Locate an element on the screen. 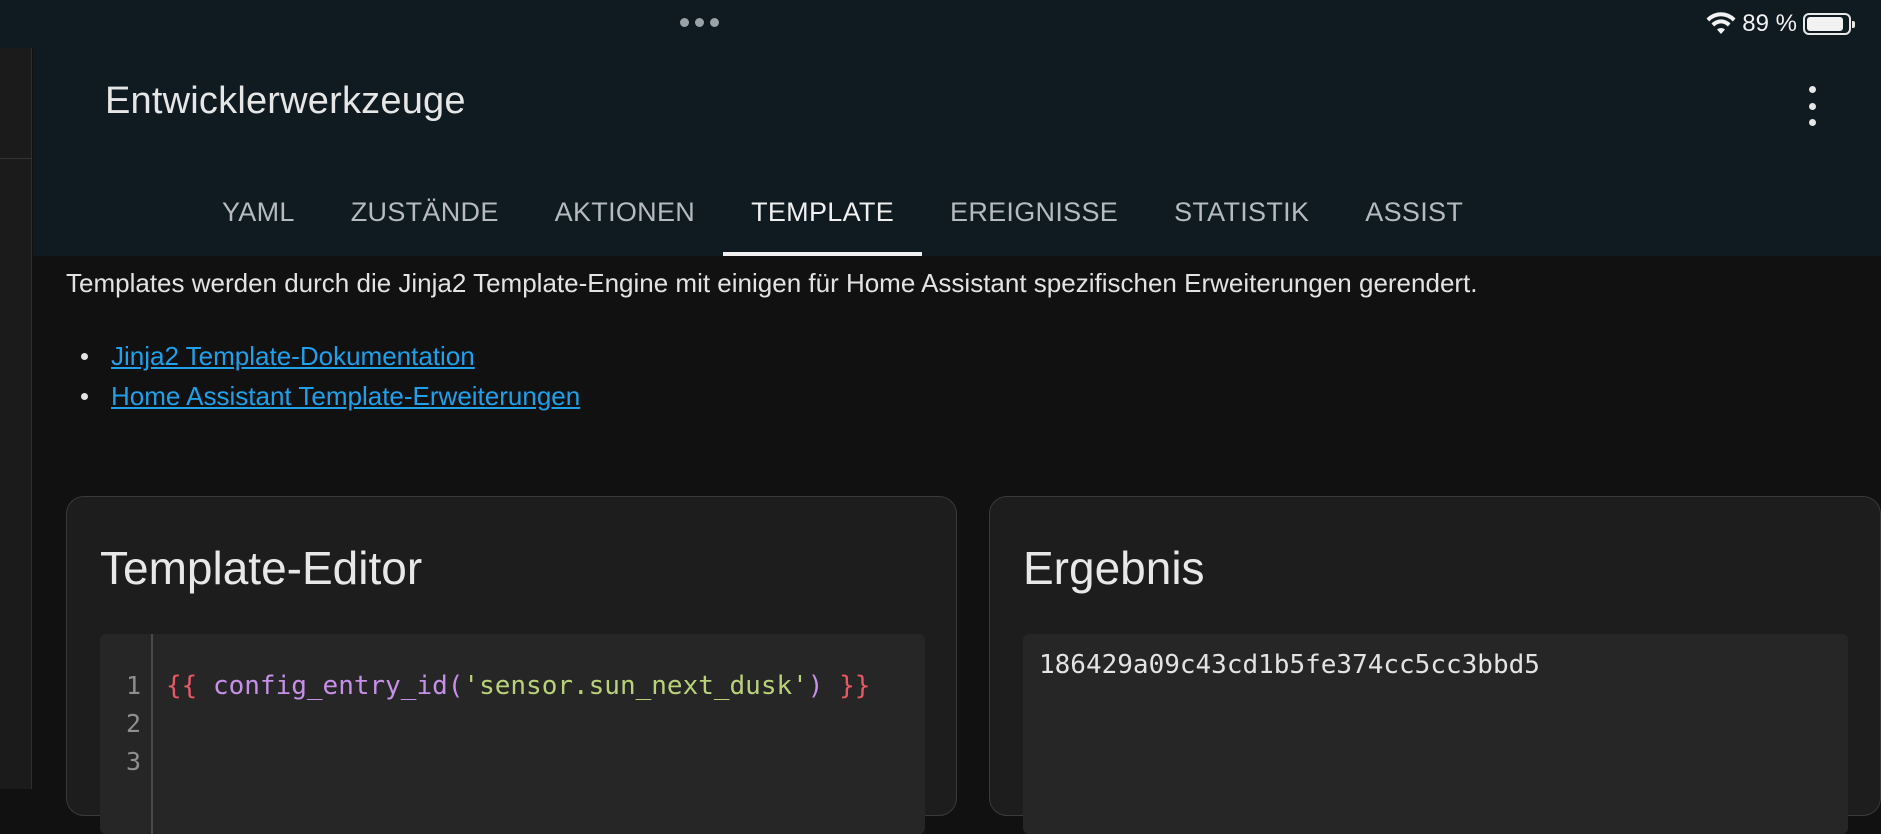 The height and width of the screenshot is (834, 1881). line-numbers: 1 2 3 is located at coordinates (126, 734).